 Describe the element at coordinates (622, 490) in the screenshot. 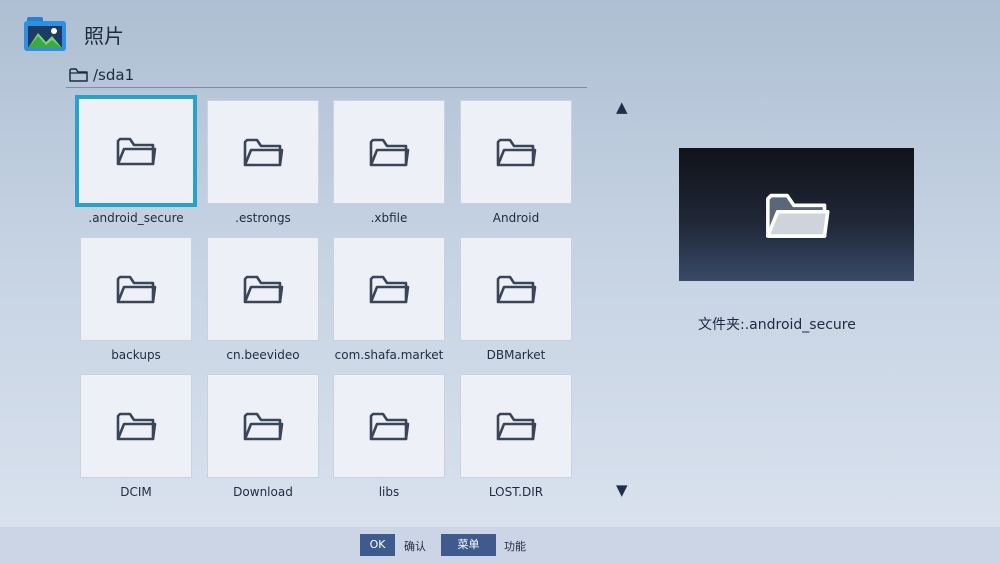

I see `scroll-down-arrow-icon: ▼` at that location.